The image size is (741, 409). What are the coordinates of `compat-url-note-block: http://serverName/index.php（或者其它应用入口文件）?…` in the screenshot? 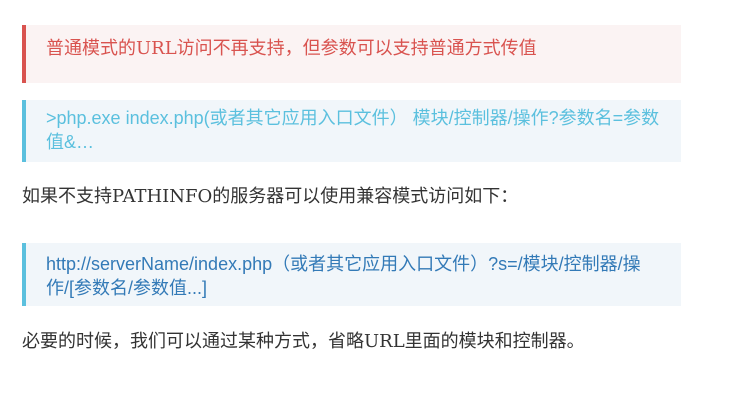 It's located at (351, 274).